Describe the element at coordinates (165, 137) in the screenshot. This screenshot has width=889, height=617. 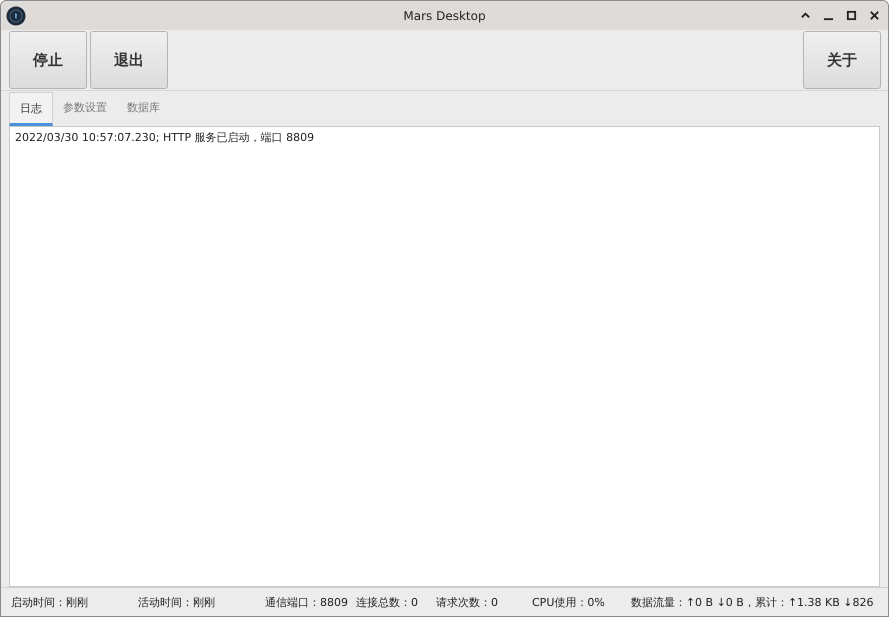
I see `log-line: 2022/03/30 10:57:07.230; HTTP 服务已启动，端口 8809` at that location.